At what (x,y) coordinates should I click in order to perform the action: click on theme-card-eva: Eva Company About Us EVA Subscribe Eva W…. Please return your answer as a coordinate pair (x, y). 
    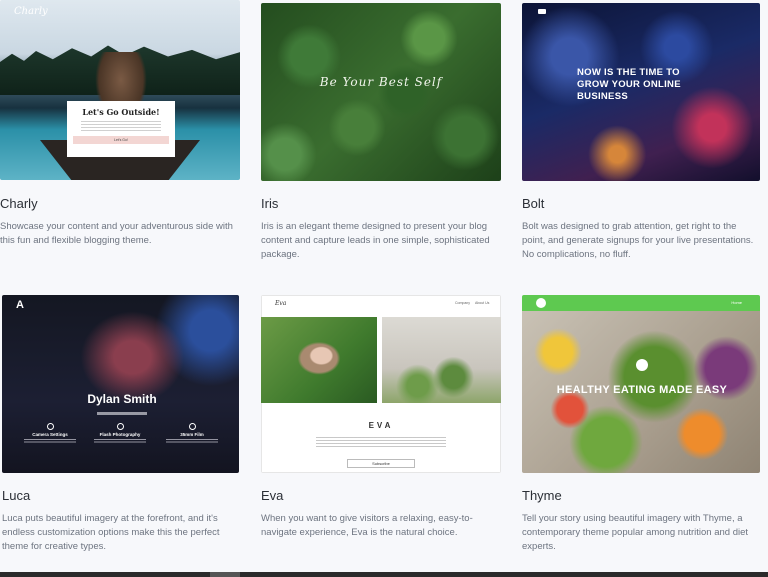
    Looking at the image, I should click on (381, 416).